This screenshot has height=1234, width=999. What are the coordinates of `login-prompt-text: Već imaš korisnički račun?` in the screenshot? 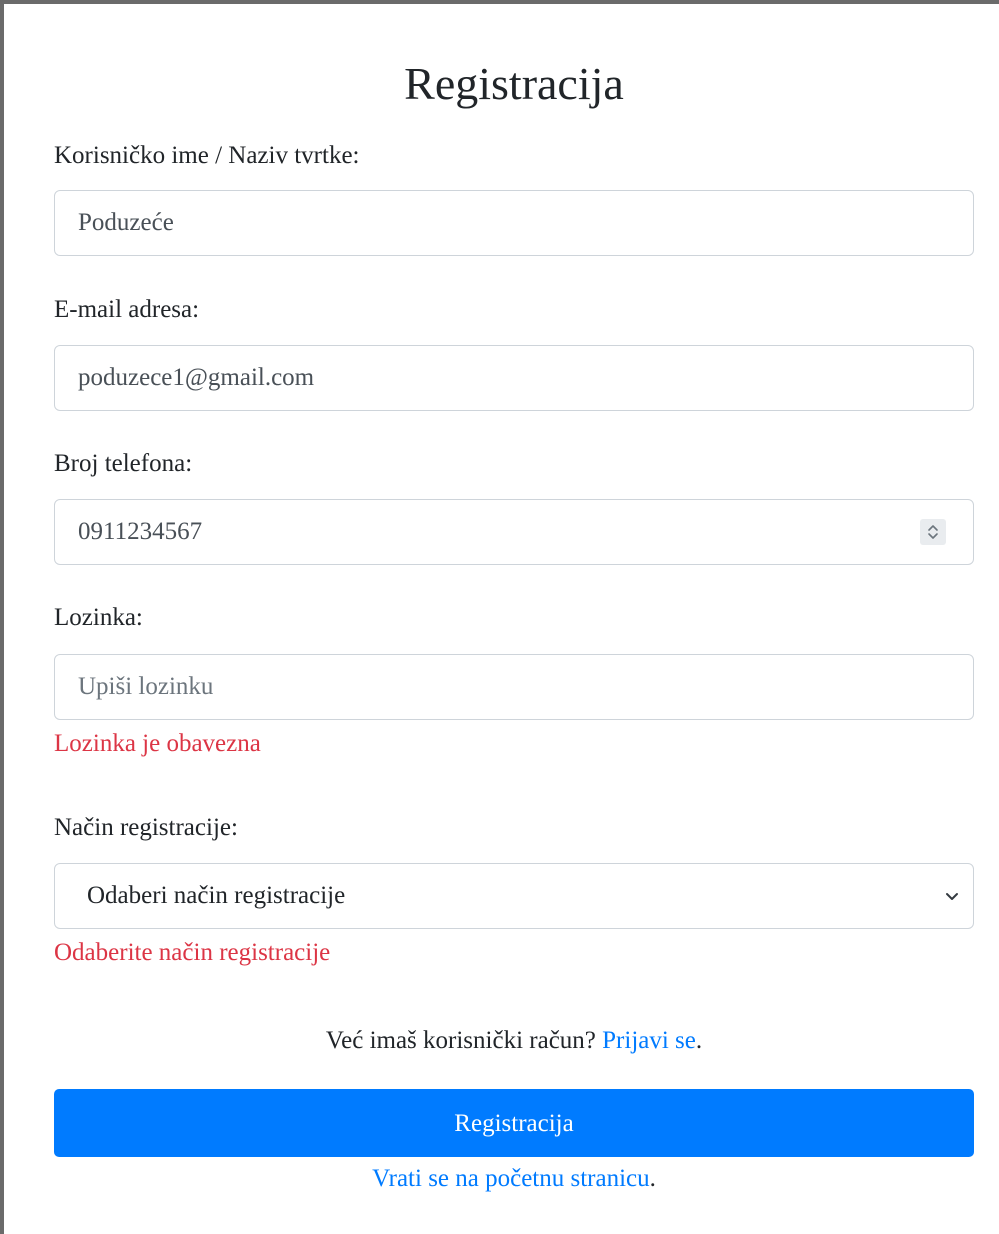 It's located at (460, 1040).